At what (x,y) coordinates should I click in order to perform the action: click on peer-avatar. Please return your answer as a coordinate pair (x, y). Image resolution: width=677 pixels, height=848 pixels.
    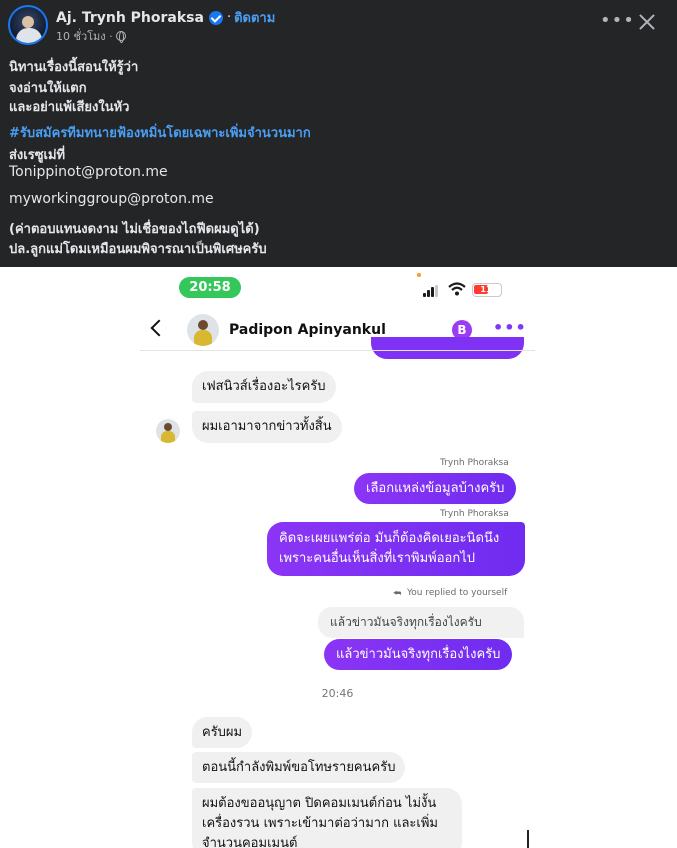
    Looking at the image, I should click on (168, 431).